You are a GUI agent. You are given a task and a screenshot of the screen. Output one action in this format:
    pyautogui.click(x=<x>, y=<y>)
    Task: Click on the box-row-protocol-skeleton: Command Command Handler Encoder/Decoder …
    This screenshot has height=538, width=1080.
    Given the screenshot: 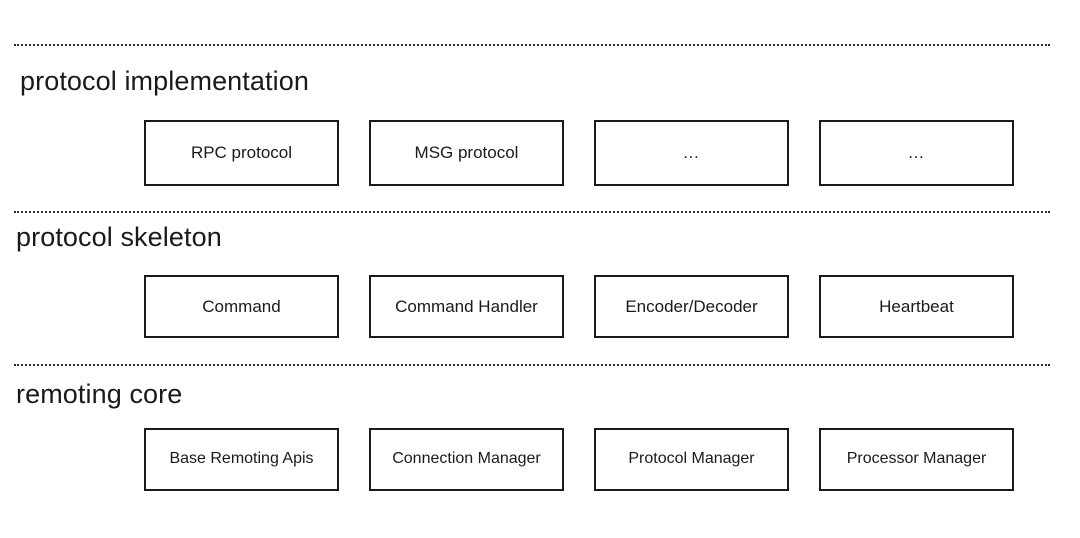 What is the action you would take?
    pyautogui.click(x=579, y=306)
    